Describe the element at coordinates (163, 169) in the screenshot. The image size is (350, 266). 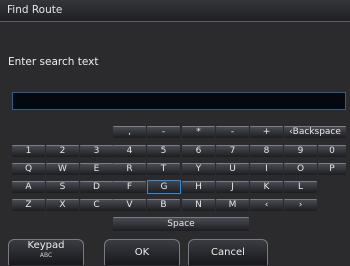
I see `key-t: T` at that location.